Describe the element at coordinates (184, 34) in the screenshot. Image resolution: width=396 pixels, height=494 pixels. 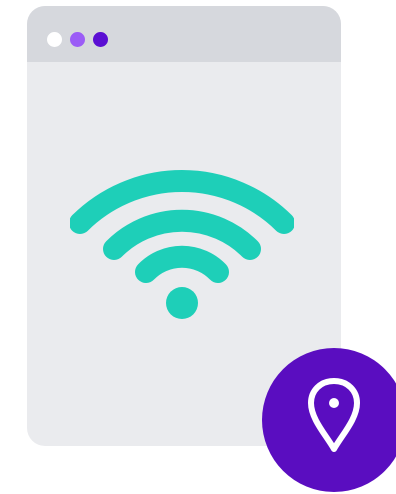
I see `window-title-bar` at that location.